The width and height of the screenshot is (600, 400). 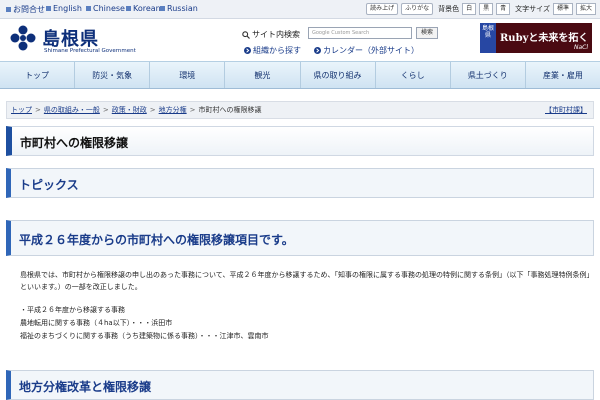 What do you see at coordinates (469, 9) in the screenshot?
I see `bg-white-button: 白` at bounding box center [469, 9].